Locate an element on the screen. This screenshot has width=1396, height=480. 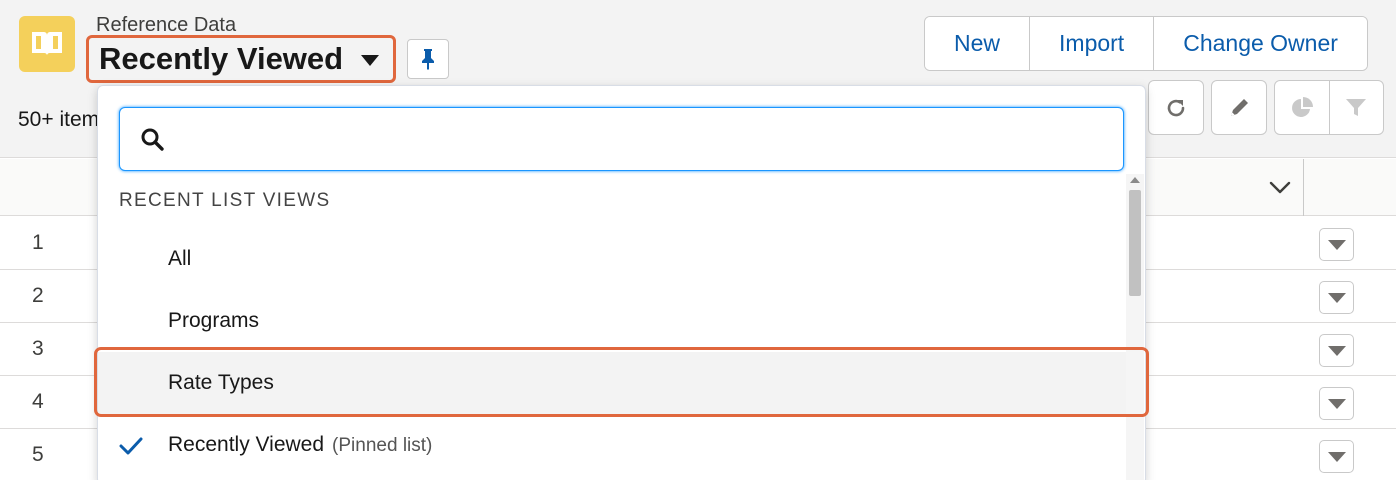
column-divider is located at coordinates (1303, 187).